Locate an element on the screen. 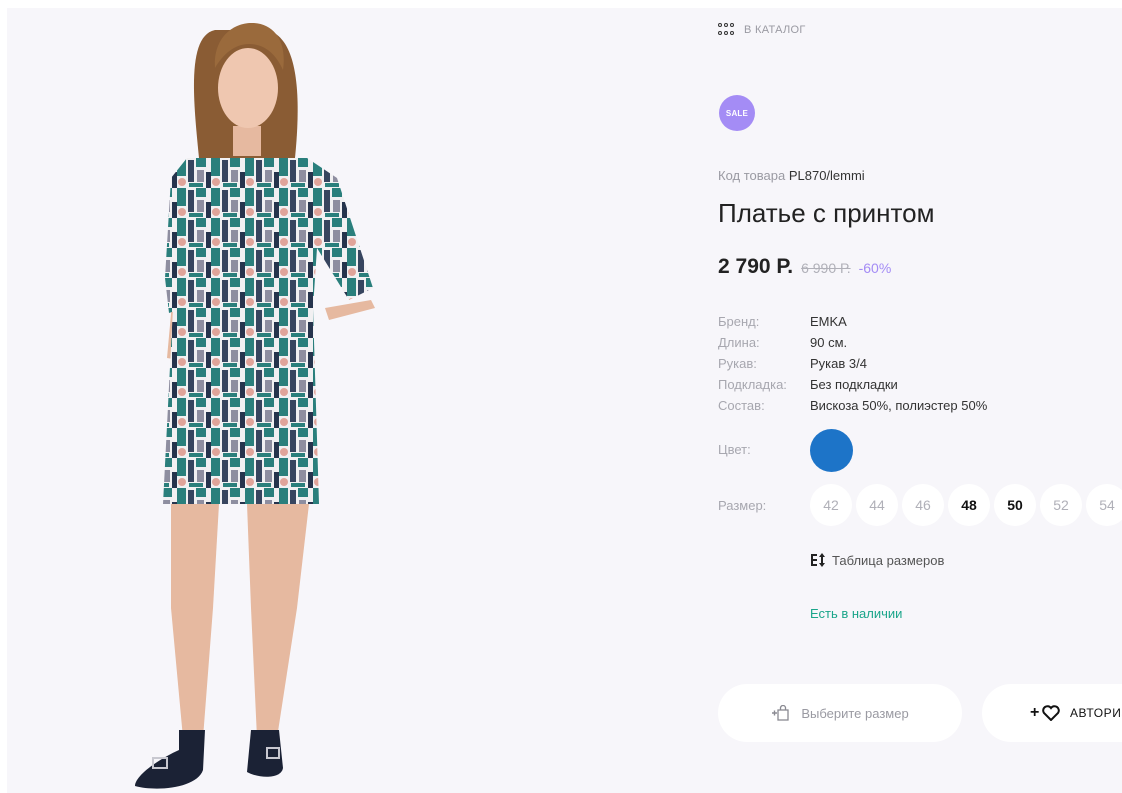 The image size is (1122, 793). back-to-catalog-link: В КАТАЛОГ is located at coordinates (762, 30).